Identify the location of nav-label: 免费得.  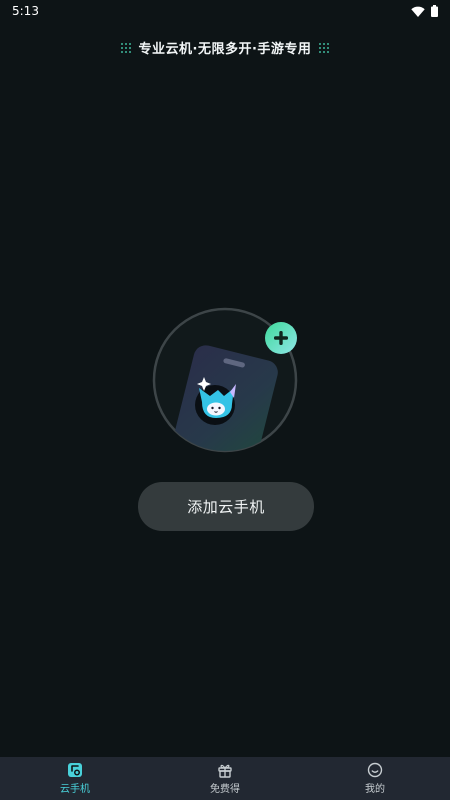
(225, 789).